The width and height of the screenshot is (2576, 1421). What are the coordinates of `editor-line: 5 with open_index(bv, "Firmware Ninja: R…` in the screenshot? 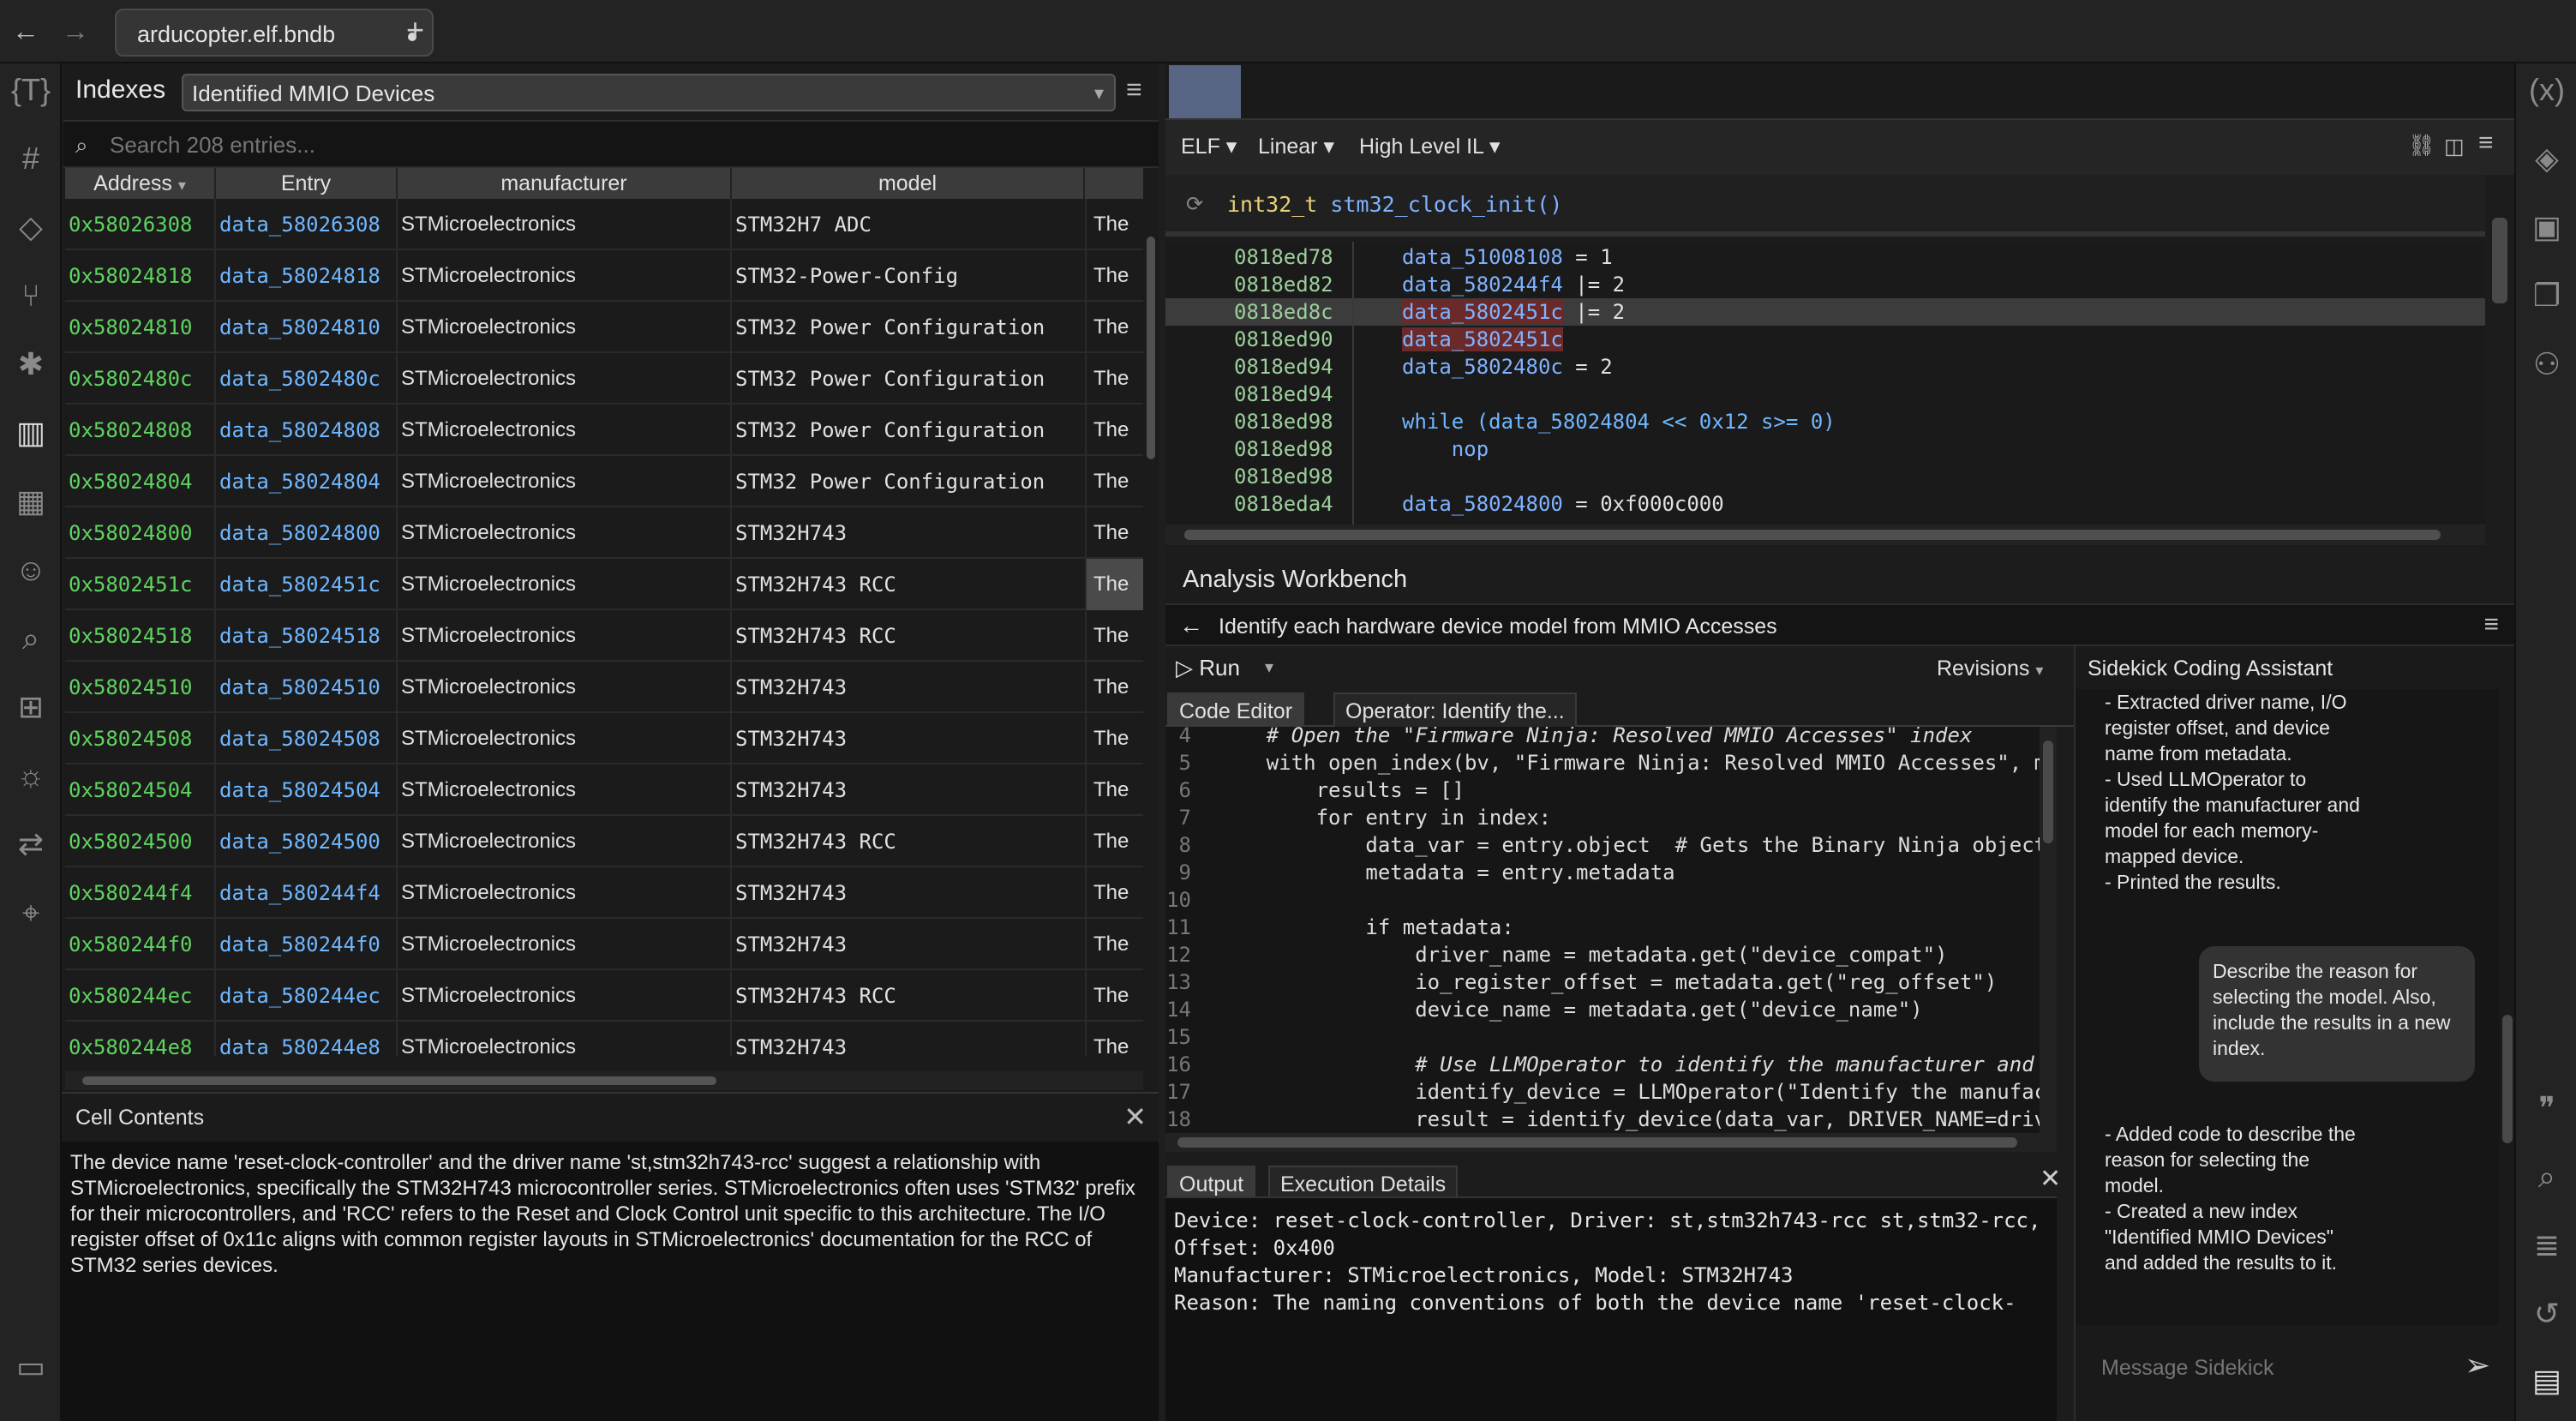 It's located at (1611, 762).